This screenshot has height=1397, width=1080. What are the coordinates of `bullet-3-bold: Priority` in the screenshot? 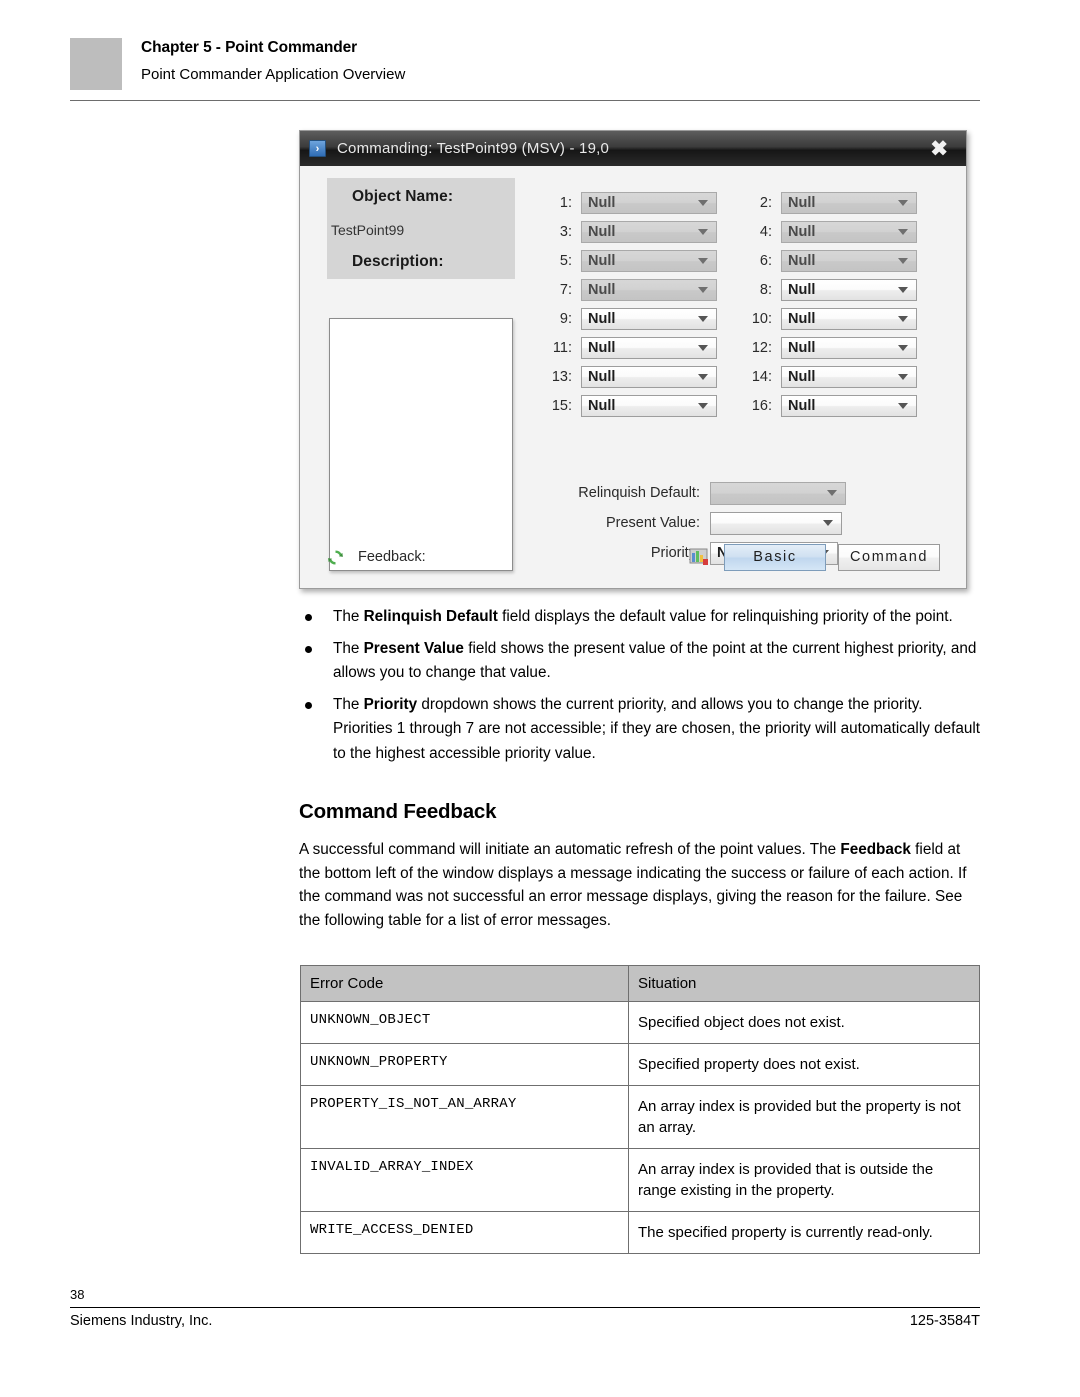 It's located at (390, 704).